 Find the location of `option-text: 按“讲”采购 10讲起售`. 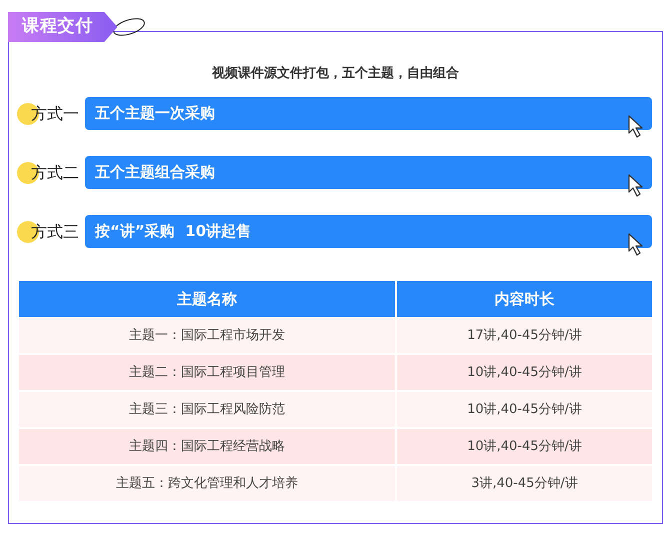

option-text: 按“讲”采购 10讲起售 is located at coordinates (173, 231).